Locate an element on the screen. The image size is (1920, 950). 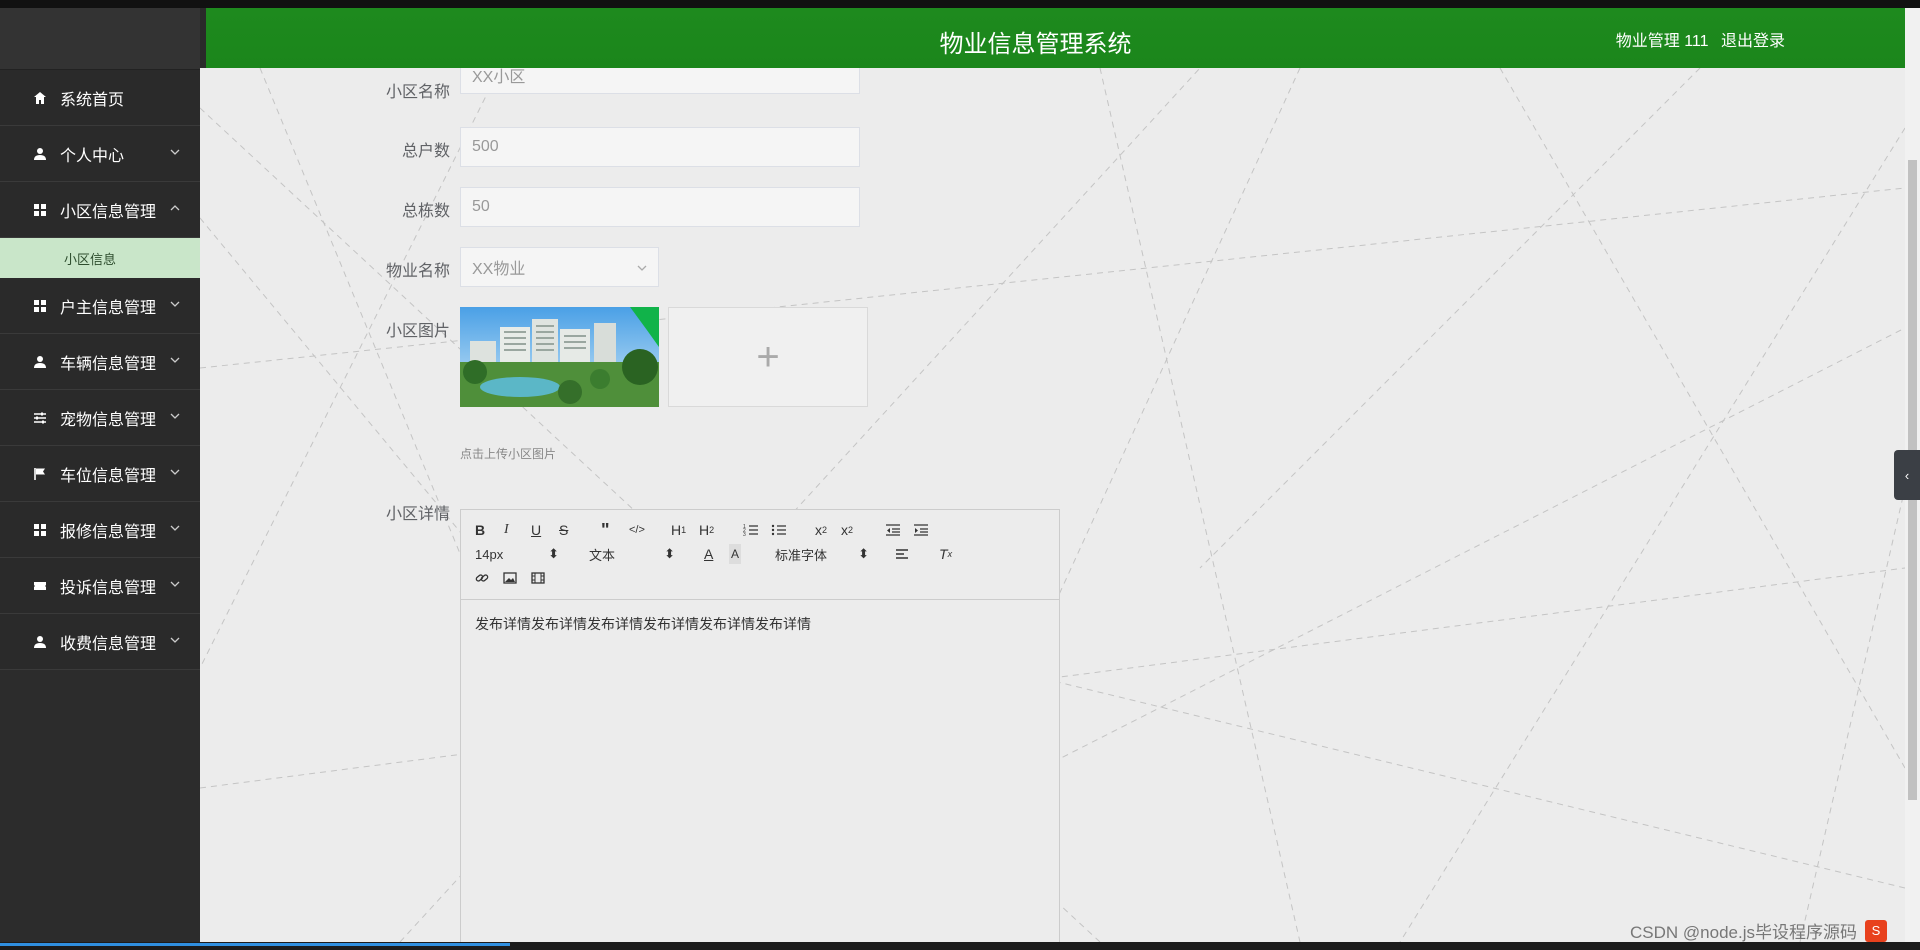
sidebar-item-label: 车辆信息管理 is located at coordinates (108, 364).